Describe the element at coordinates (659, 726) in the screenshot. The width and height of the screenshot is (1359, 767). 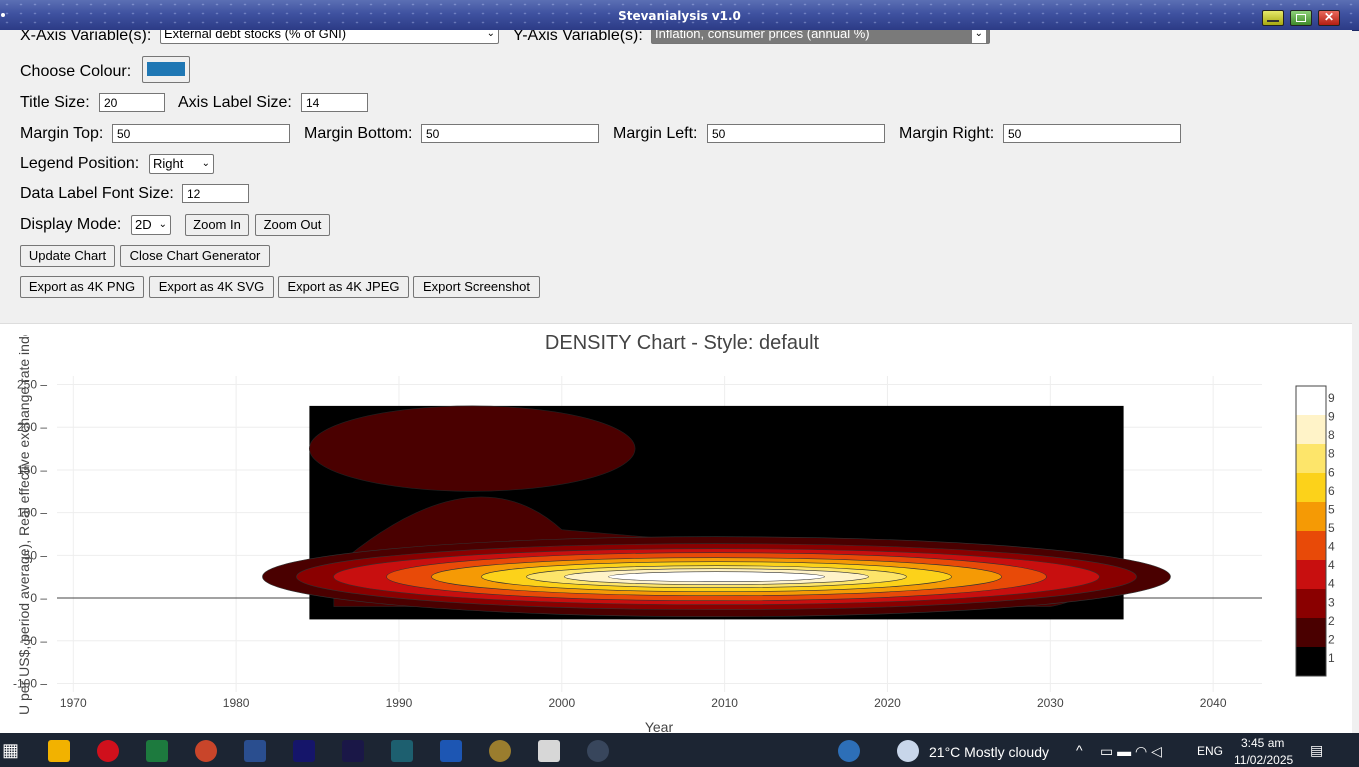
I see `x-axis-title: Year` at that location.